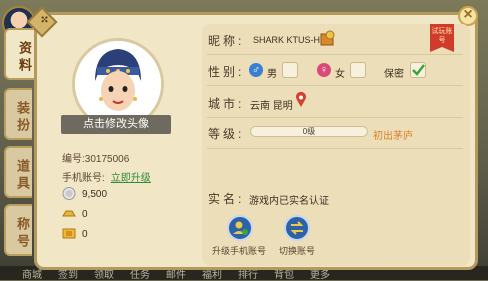 The height and width of the screenshot is (281, 488). Describe the element at coordinates (18, 114) in the screenshot. I see `tab-outfit: 装扮` at that location.